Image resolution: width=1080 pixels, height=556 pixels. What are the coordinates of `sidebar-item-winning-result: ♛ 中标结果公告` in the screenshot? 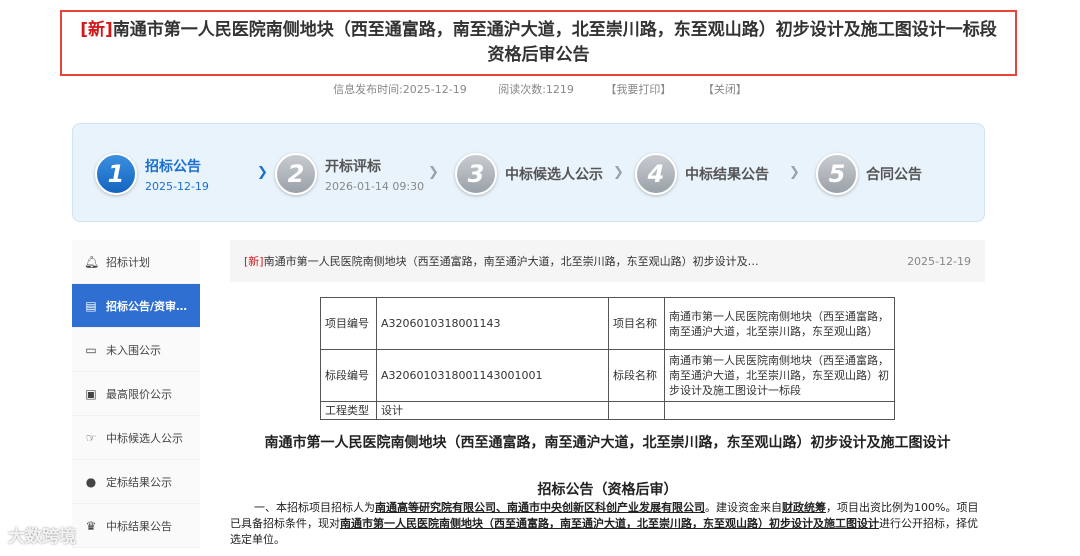 It's located at (136, 526).